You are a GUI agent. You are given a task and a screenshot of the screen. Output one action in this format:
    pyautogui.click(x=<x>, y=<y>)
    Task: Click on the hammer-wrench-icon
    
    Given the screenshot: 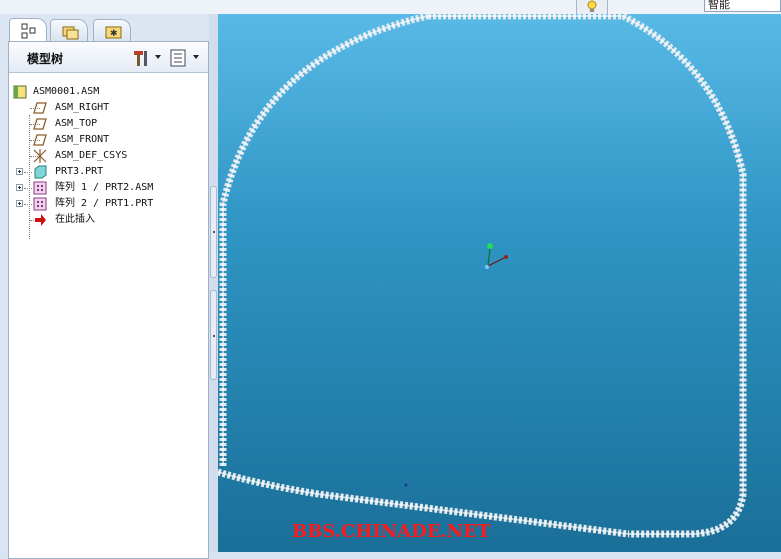 What is the action you would take?
    pyautogui.click(x=140, y=58)
    